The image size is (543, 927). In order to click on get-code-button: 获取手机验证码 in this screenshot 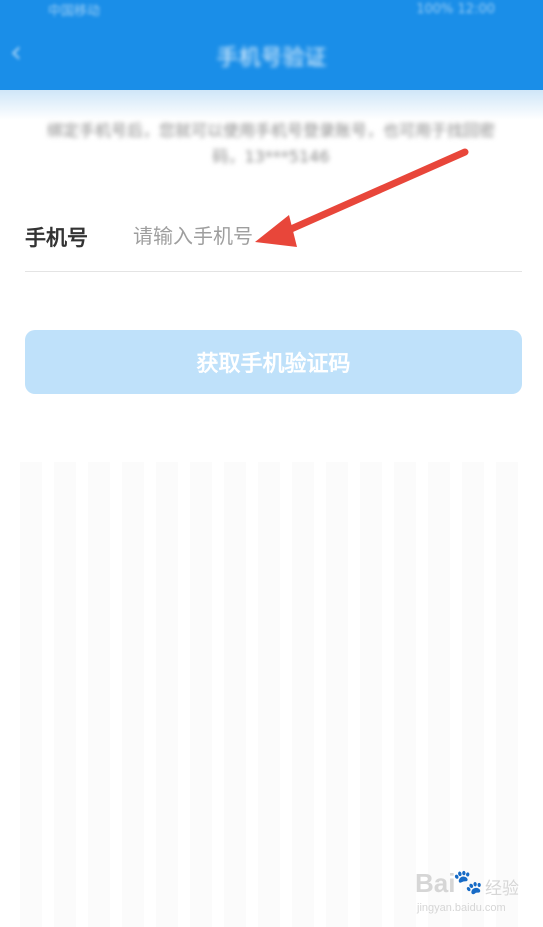, I will do `click(273, 362)`.